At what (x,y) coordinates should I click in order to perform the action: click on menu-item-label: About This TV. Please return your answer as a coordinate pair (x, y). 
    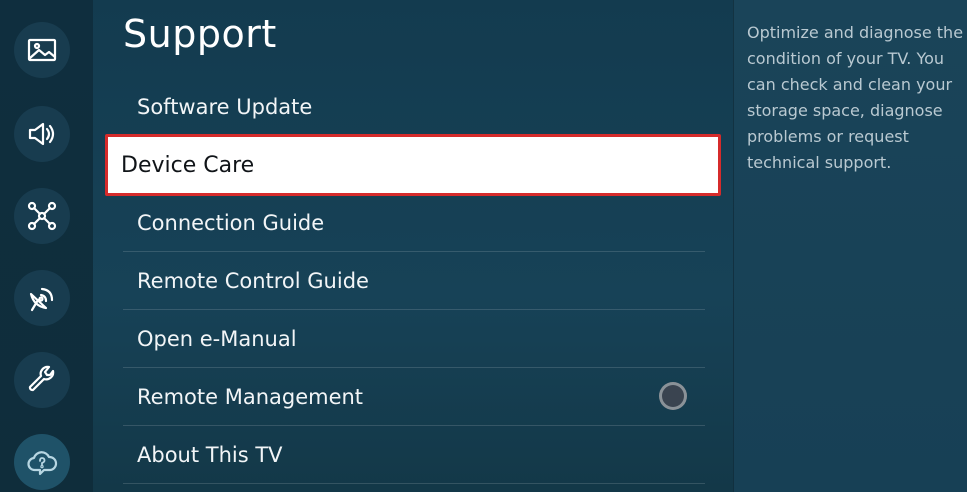
    Looking at the image, I should click on (210, 454).